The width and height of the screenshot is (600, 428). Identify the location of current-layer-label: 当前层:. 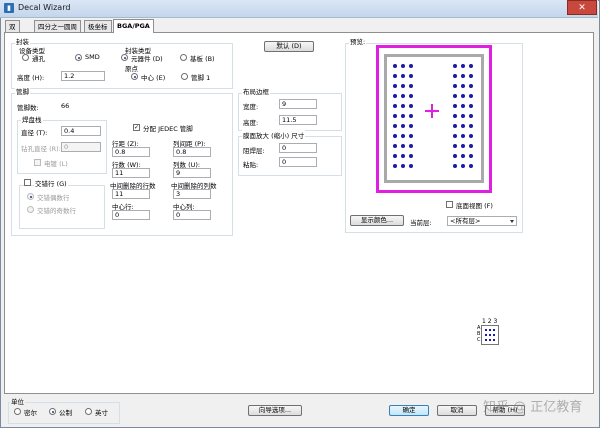
(421, 223).